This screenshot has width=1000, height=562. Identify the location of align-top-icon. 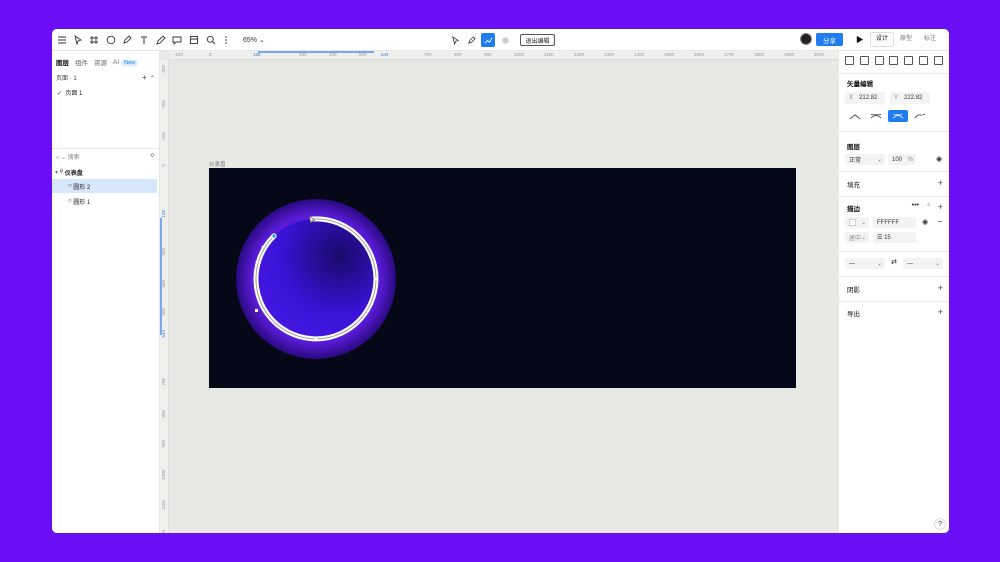
(894, 60).